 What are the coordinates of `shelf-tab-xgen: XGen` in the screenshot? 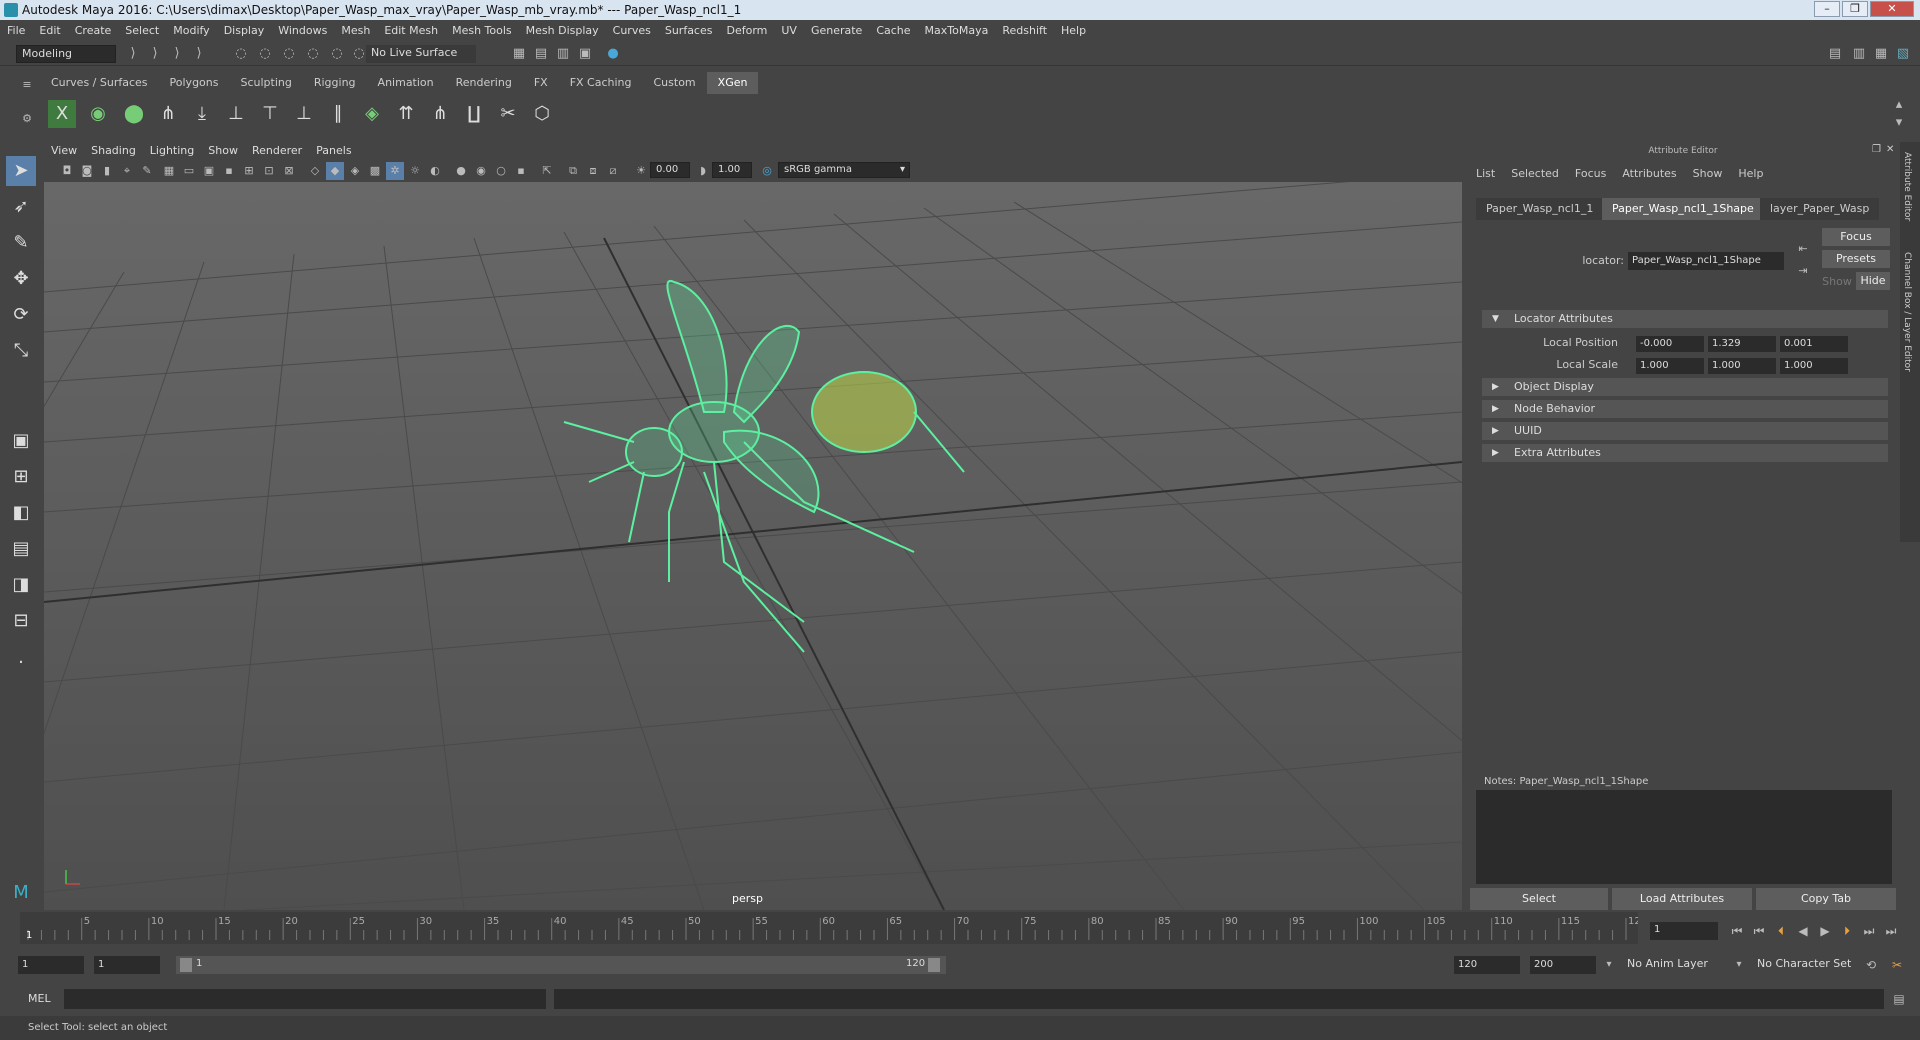 It's located at (732, 83).